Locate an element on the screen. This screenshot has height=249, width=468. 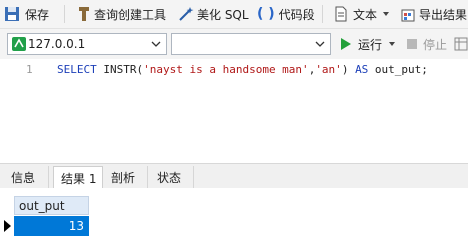
run-label: 运行 is located at coordinates (370, 44).